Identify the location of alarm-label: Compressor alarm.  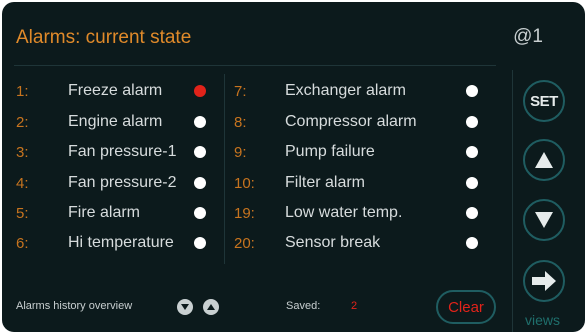
(351, 121).